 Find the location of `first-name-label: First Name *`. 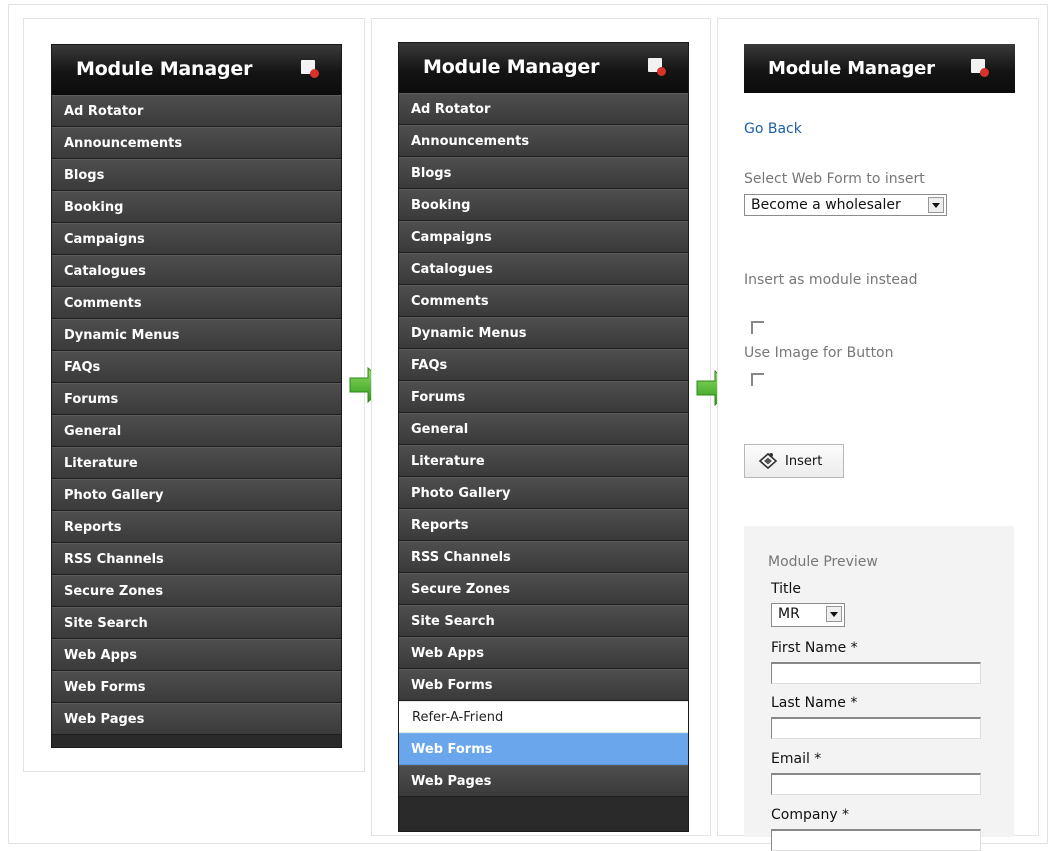

first-name-label: First Name * is located at coordinates (814, 648).